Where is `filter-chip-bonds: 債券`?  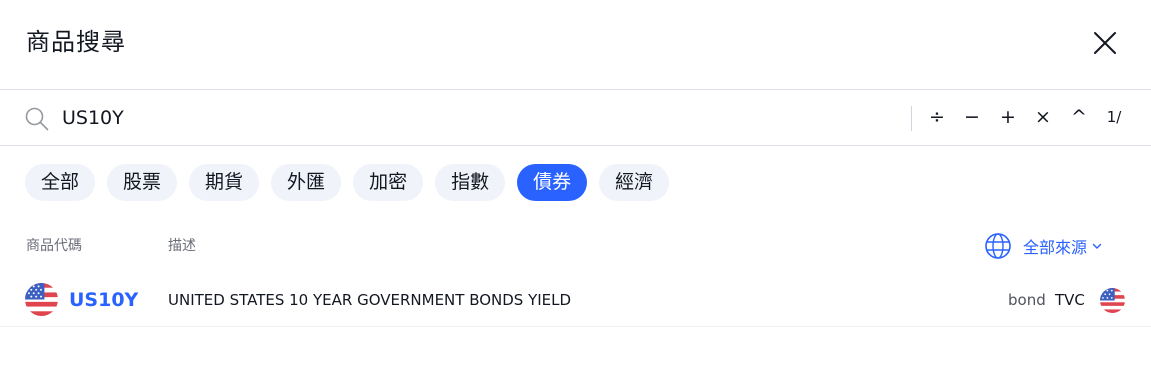
filter-chip-bonds: 債券 is located at coordinates (552, 182).